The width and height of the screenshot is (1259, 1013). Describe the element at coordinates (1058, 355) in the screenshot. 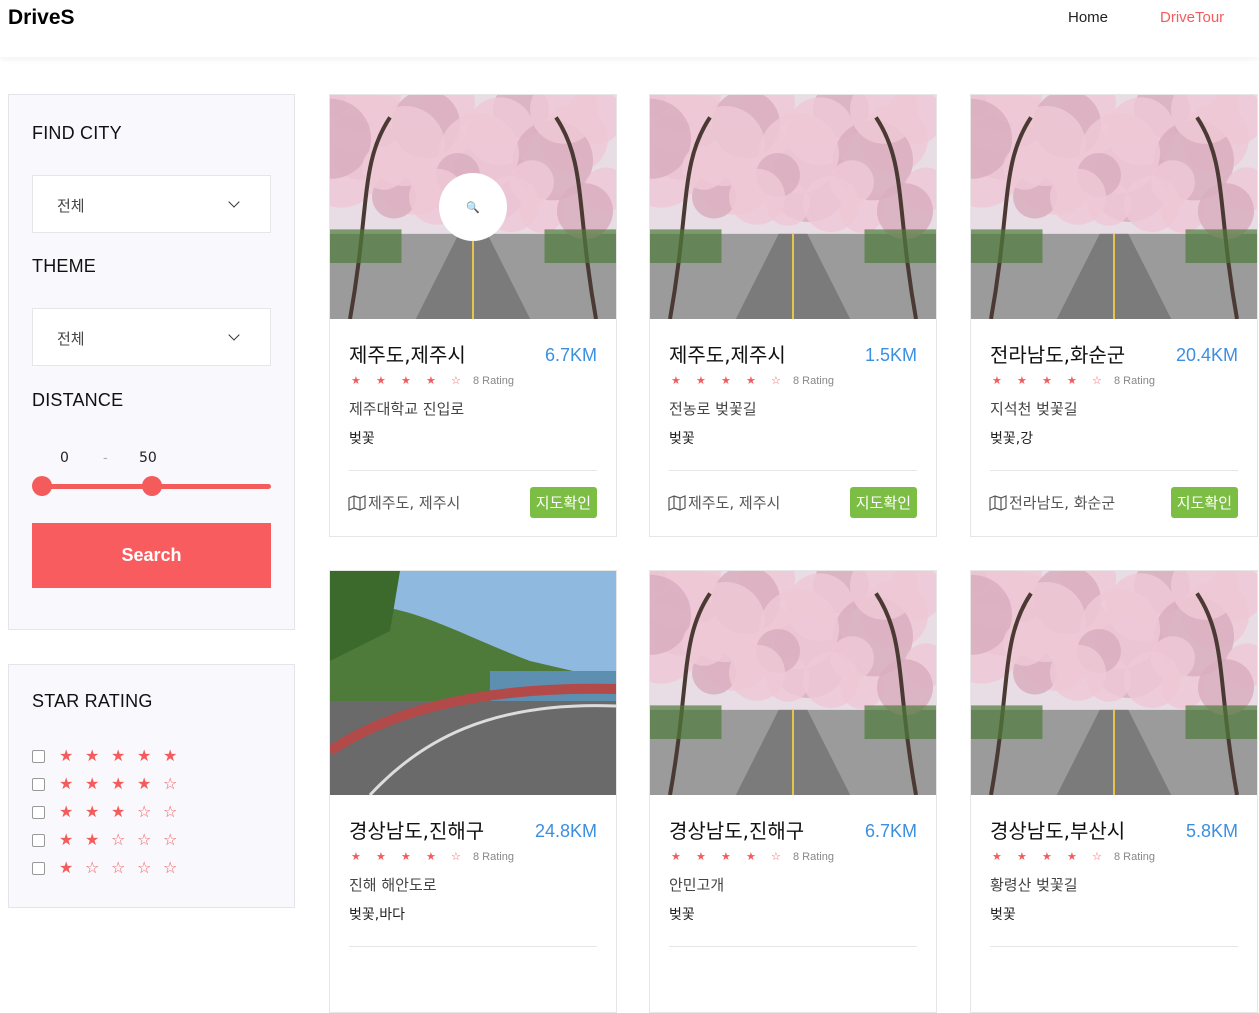

I see `course-city: 전라남도,화순군` at that location.